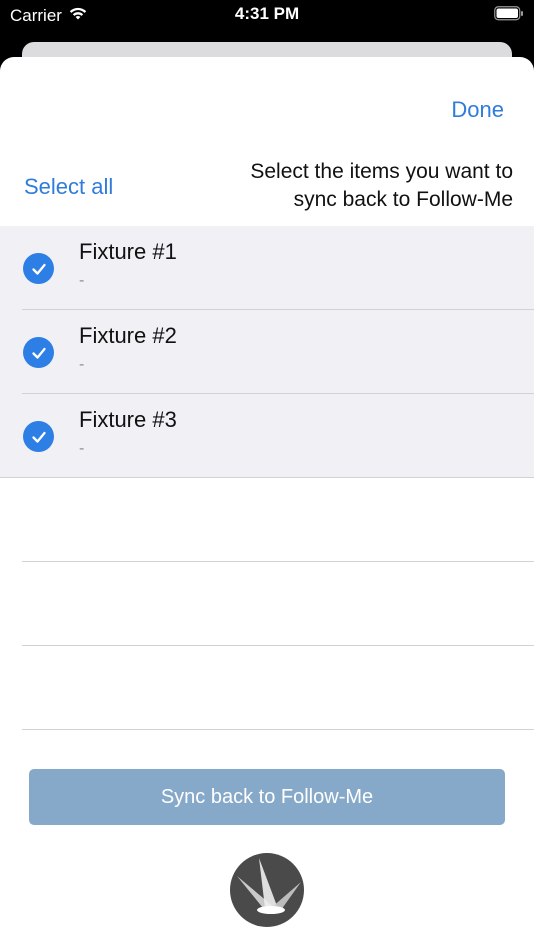 This screenshot has height=950, width=534. Describe the element at coordinates (477, 110) in the screenshot. I see `done-button: Done` at that location.